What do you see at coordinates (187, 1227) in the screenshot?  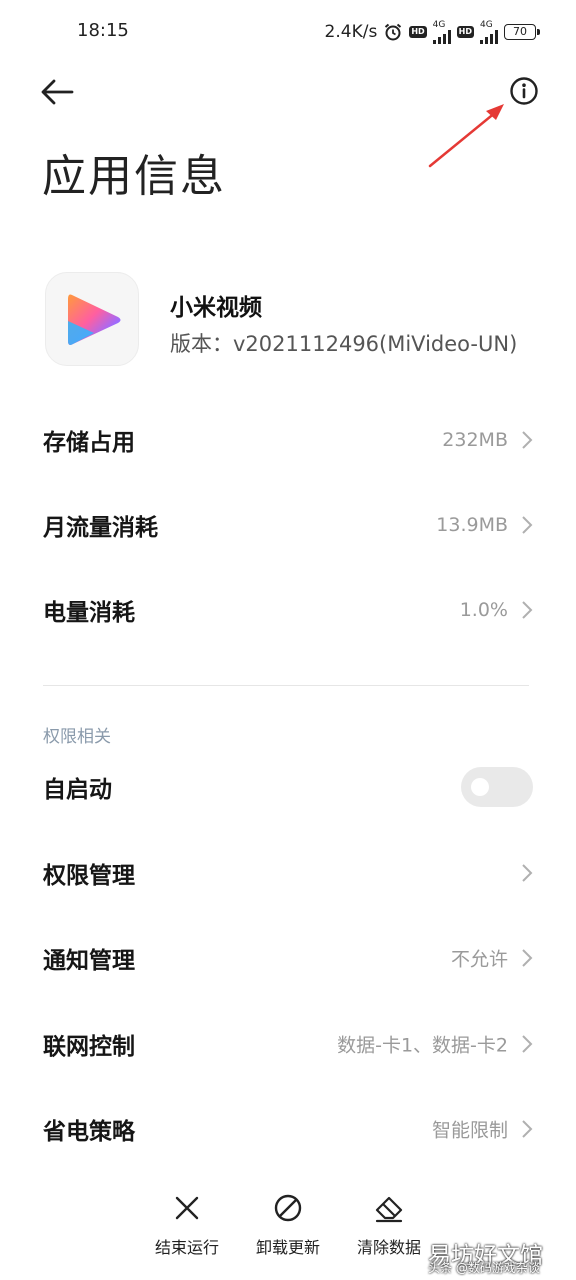 I see `force-stop-button: 结束运行` at bounding box center [187, 1227].